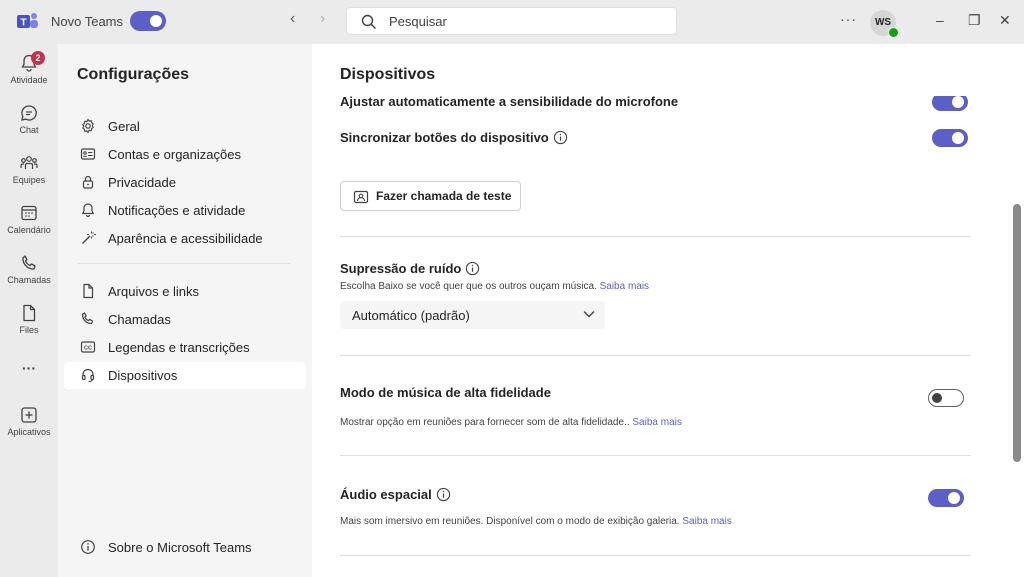 The width and height of the screenshot is (1024, 577). I want to click on back-arrow-icon: ‹, so click(292, 19).